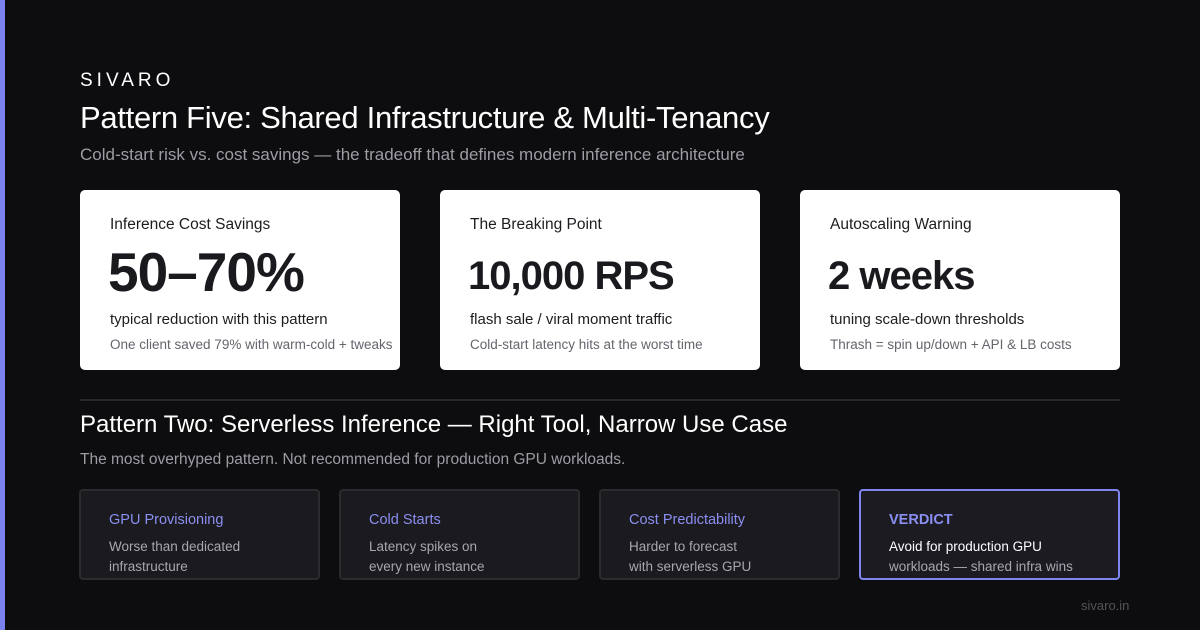 The width and height of the screenshot is (1200, 630). What do you see at coordinates (536, 224) in the screenshot?
I see `stat-label: The Breaking Point` at bounding box center [536, 224].